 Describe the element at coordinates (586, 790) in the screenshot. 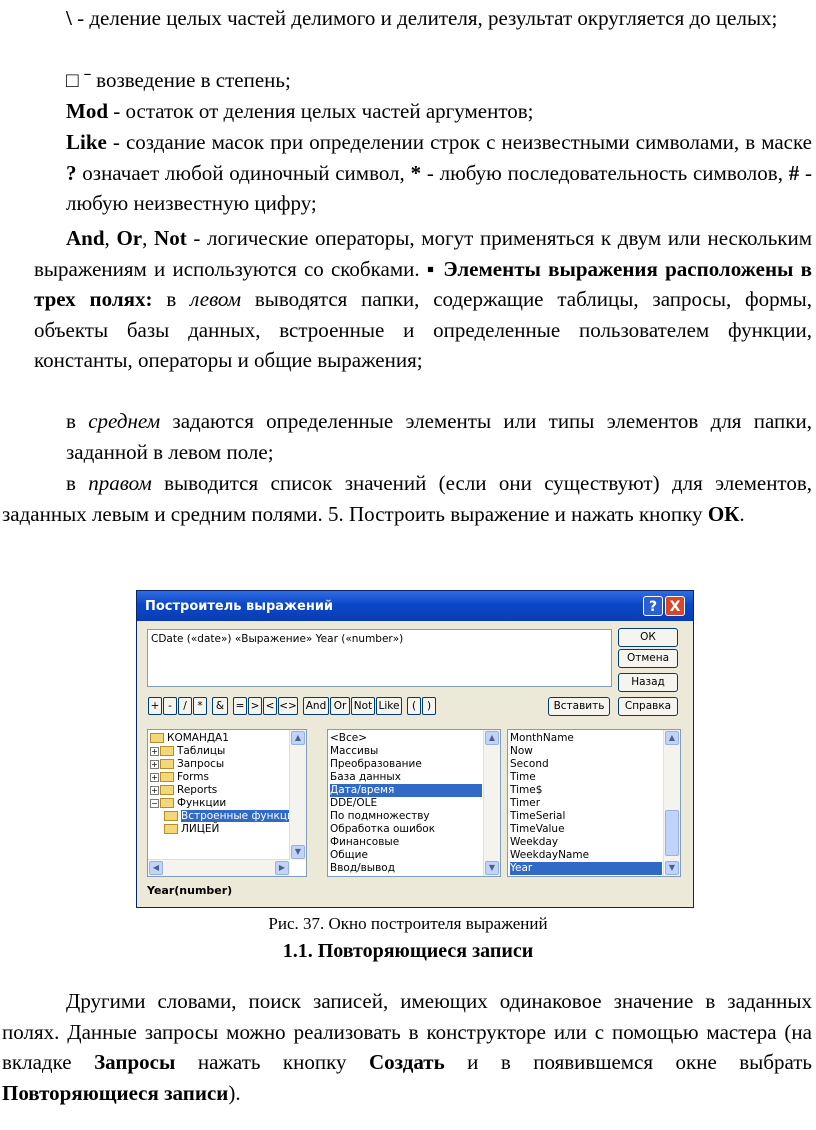

I see `list-item: Time$` at that location.